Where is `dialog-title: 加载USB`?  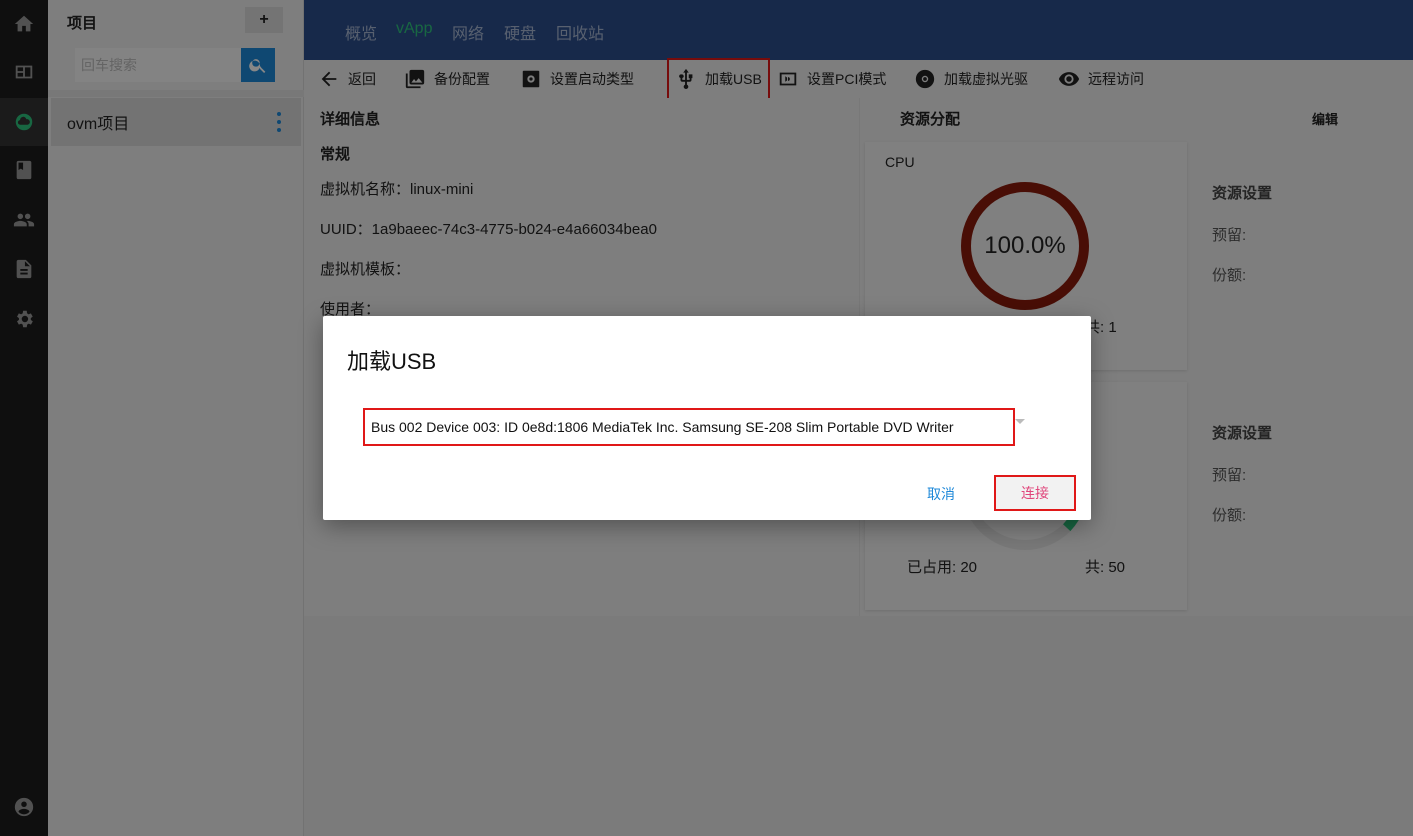 dialog-title: 加载USB is located at coordinates (392, 361).